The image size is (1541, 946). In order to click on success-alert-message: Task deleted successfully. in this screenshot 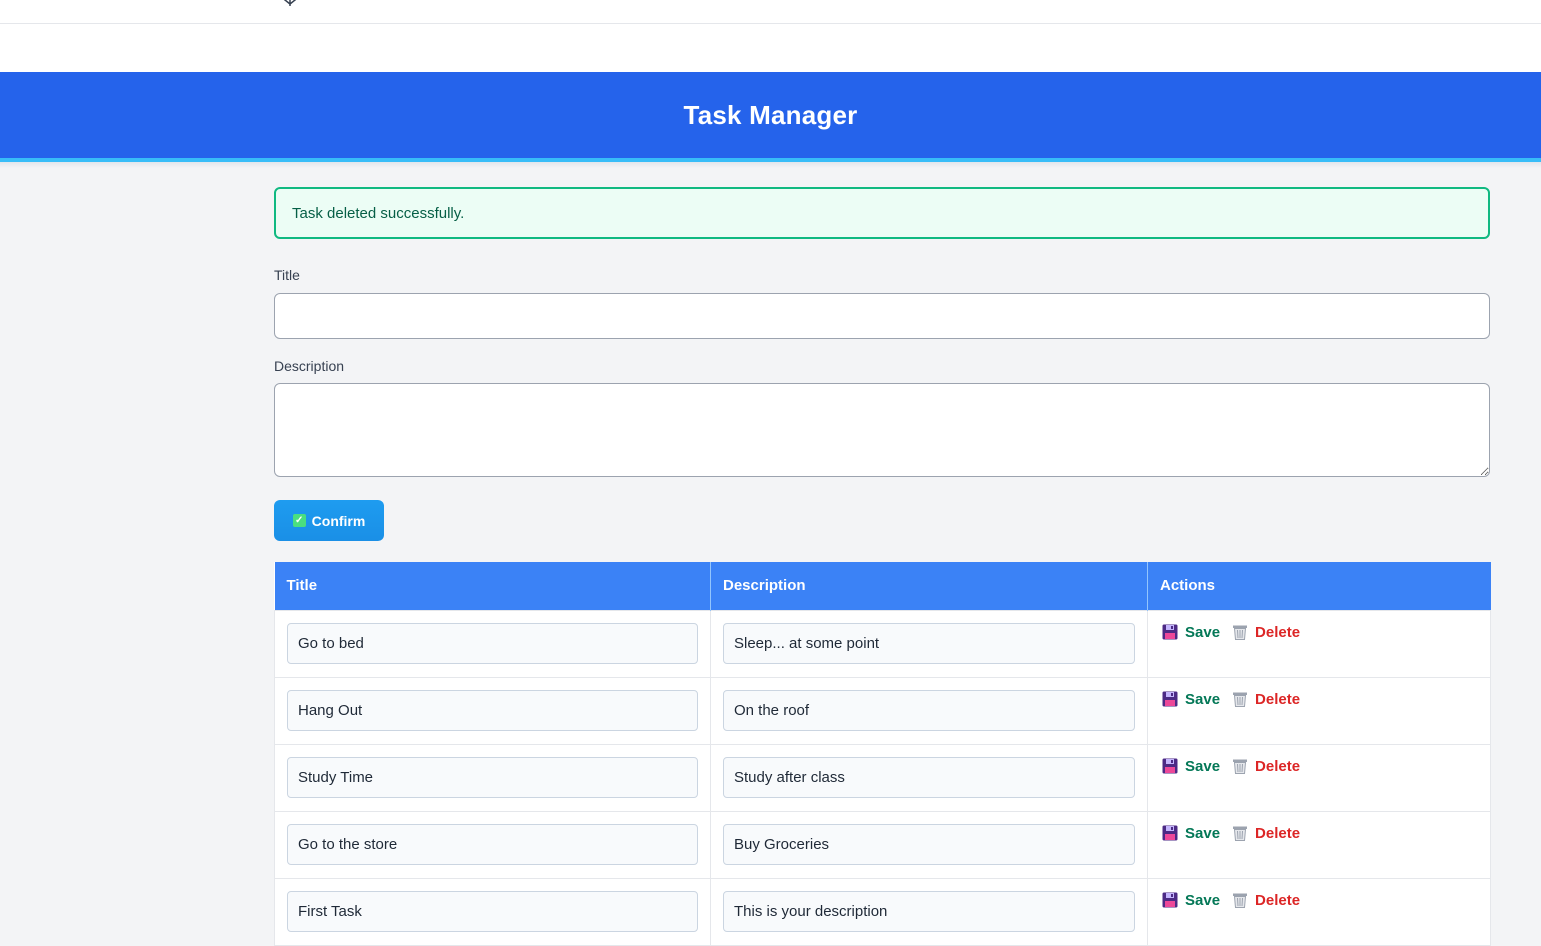, I will do `click(378, 213)`.